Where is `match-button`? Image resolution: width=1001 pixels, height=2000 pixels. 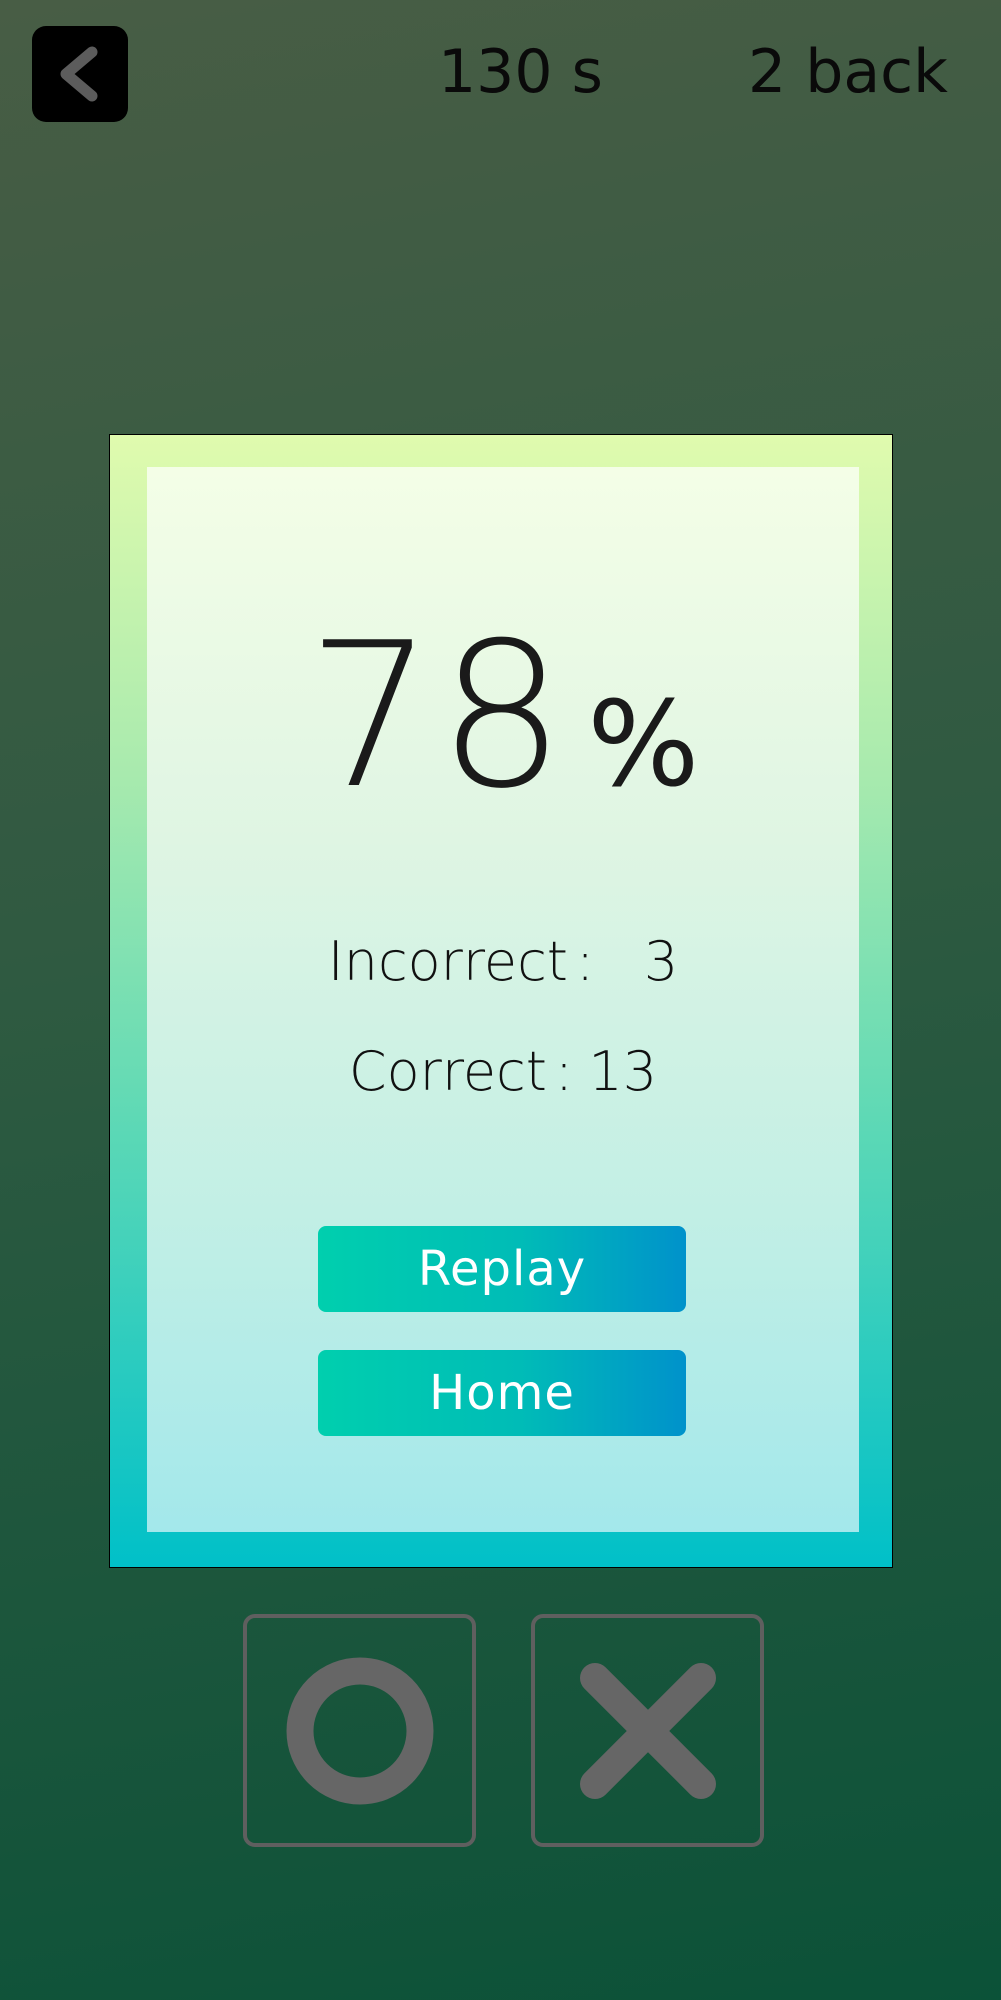 match-button is located at coordinates (359, 1730).